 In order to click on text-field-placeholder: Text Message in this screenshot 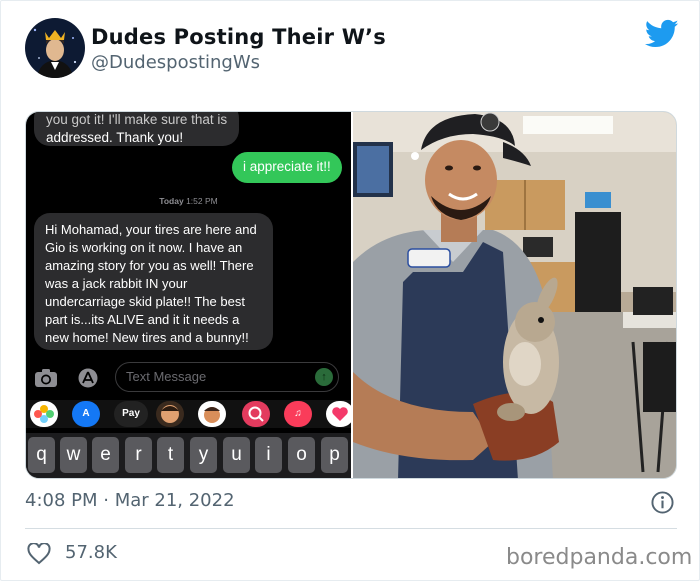, I will do `click(166, 376)`.